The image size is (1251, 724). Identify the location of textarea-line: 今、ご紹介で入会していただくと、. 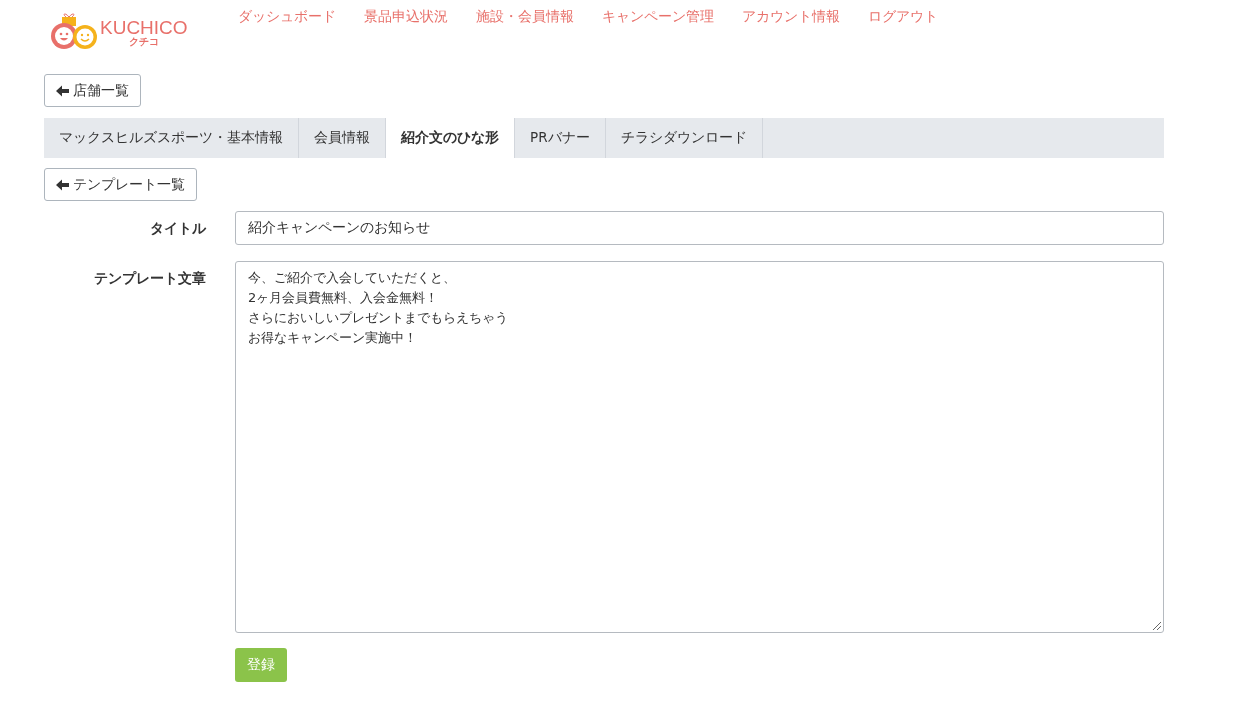
(352, 278).